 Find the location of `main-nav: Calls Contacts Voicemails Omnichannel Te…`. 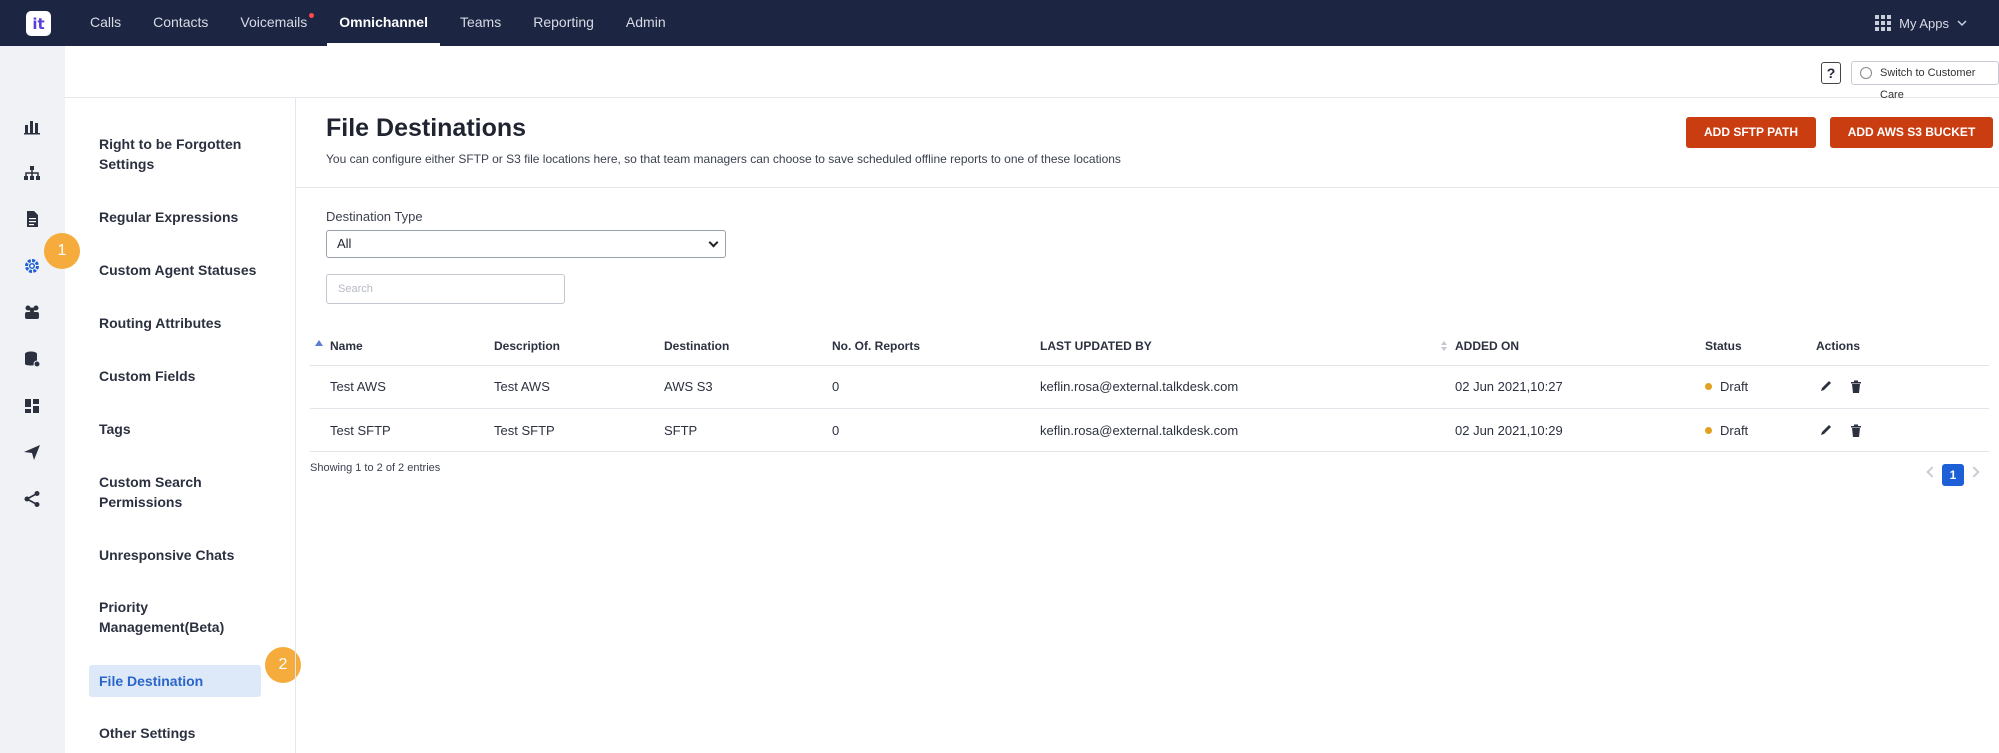

main-nav: Calls Contacts Voicemails Omnichannel Te… is located at coordinates (382, 23).